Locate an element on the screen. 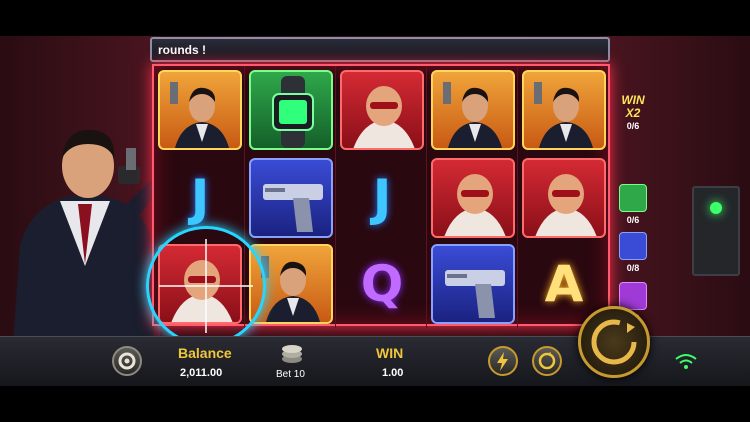  chips-icon is located at coordinates (292, 354).